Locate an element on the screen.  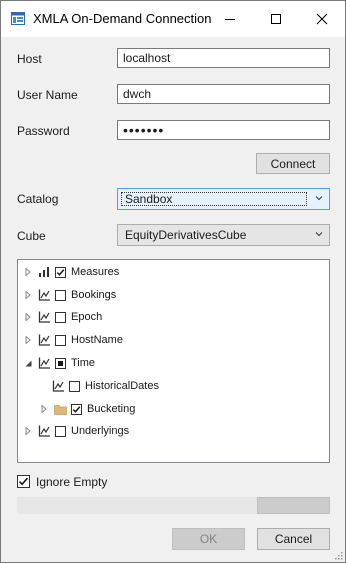
cube-dropdown: EquityDerivativesCube is located at coordinates (223, 235).